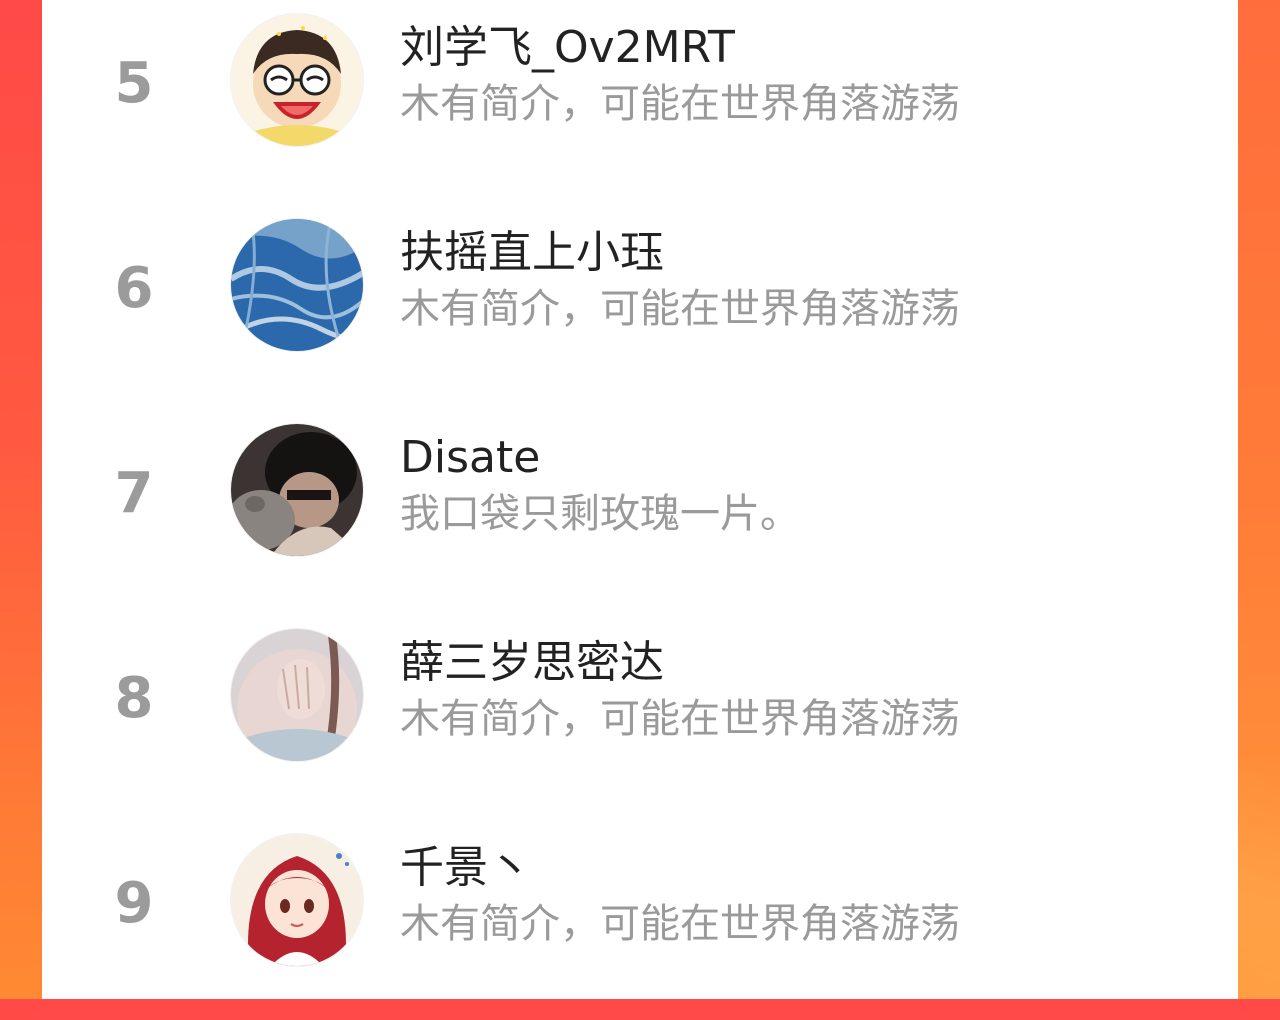  Describe the element at coordinates (134, 288) in the screenshot. I see `rank-number: 6` at that location.